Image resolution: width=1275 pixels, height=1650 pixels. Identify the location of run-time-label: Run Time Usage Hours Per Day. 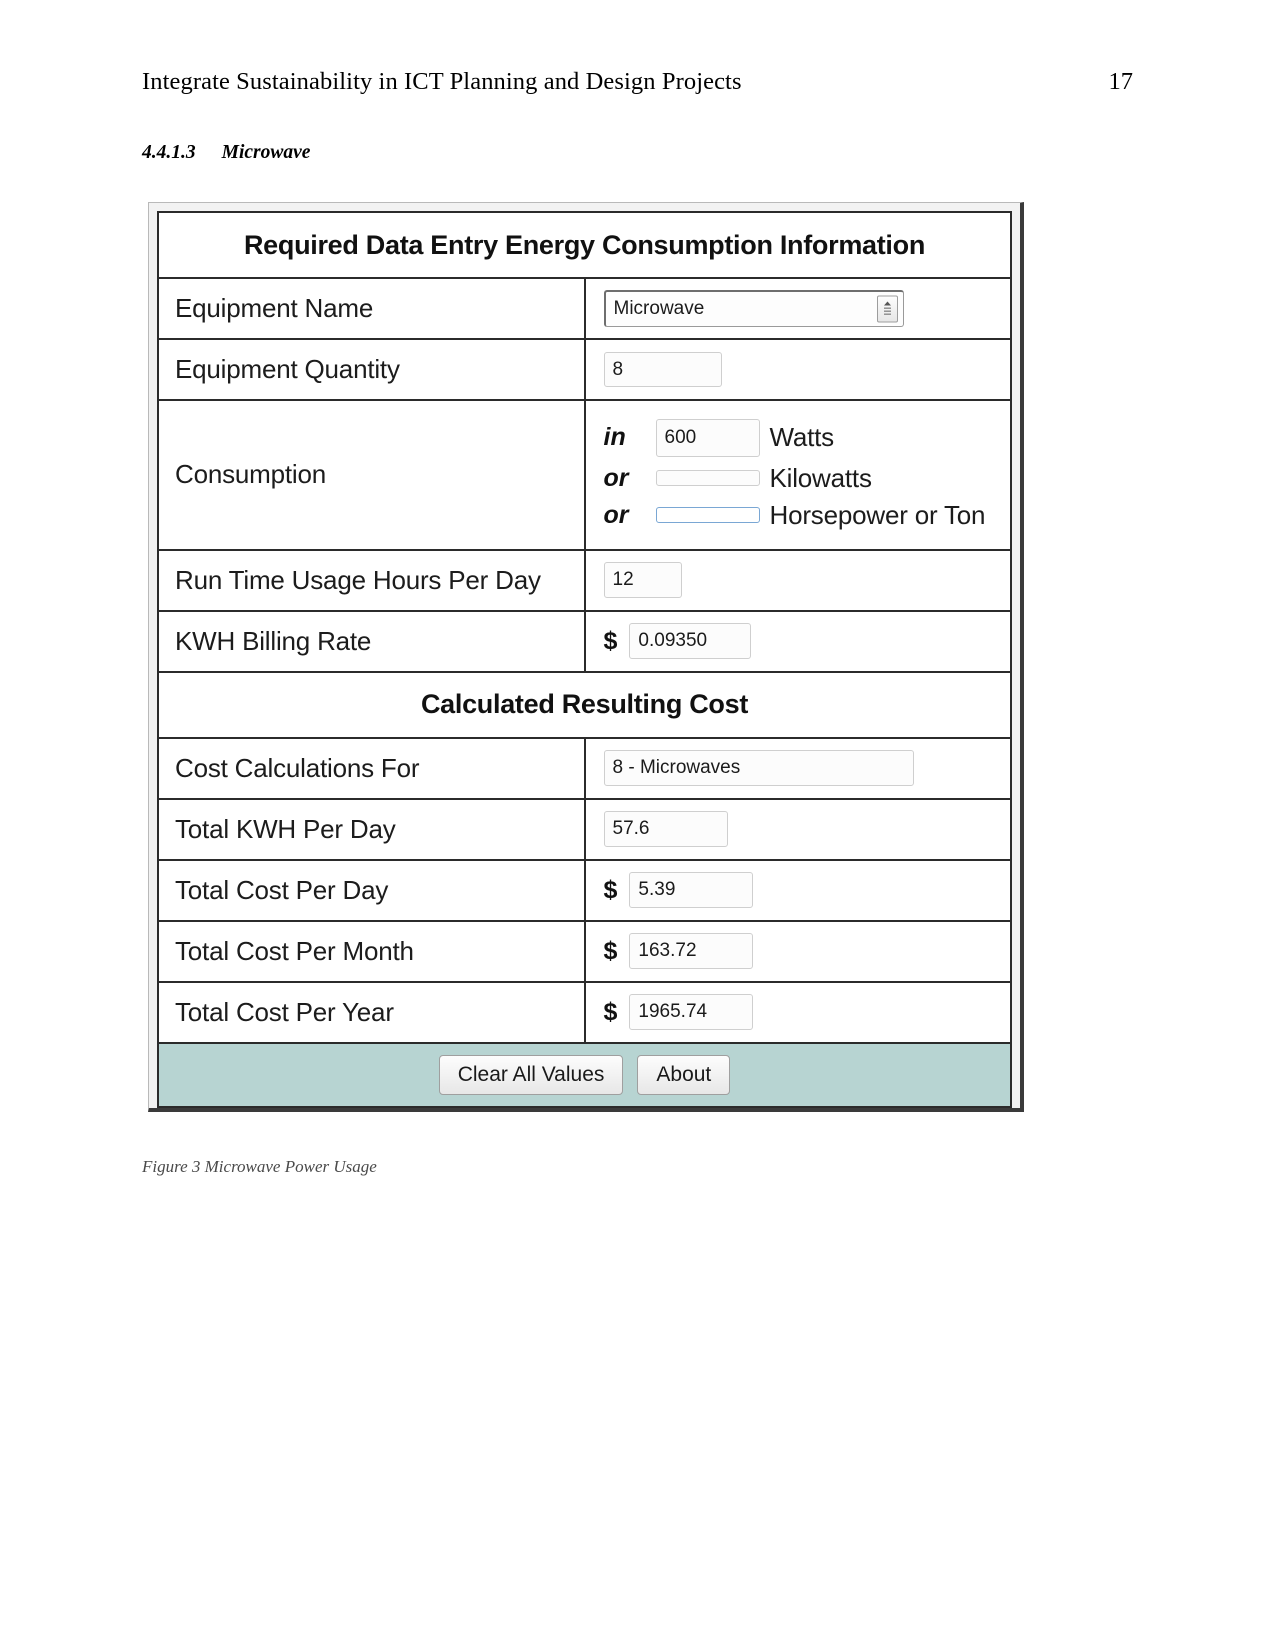
(371, 580).